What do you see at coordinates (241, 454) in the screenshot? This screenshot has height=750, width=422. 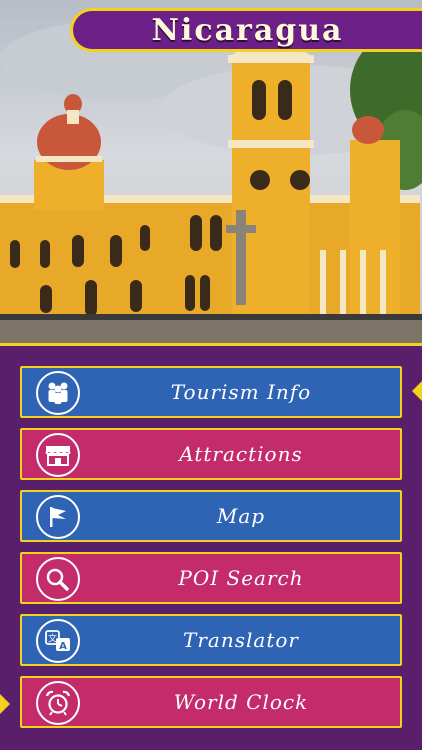 I see `attractions-label: Attractions` at bounding box center [241, 454].